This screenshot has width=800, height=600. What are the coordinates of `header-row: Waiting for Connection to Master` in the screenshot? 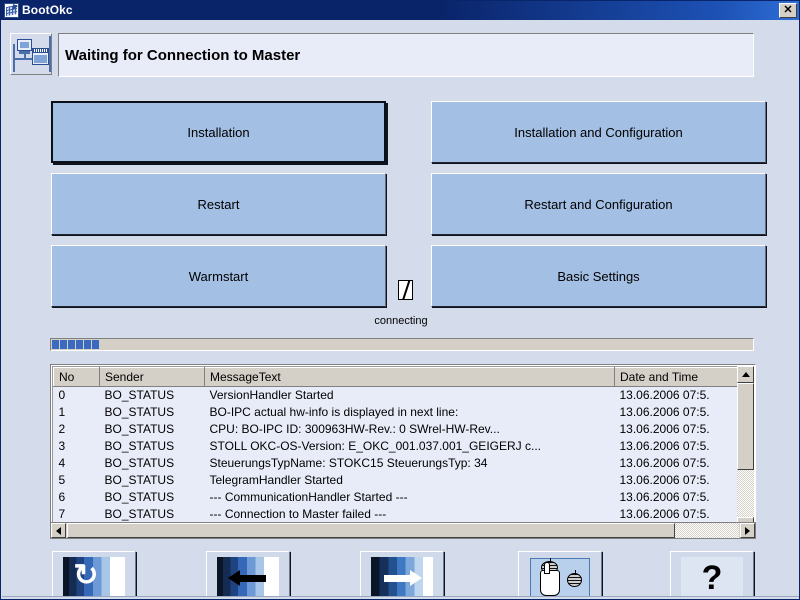 It's located at (382, 55).